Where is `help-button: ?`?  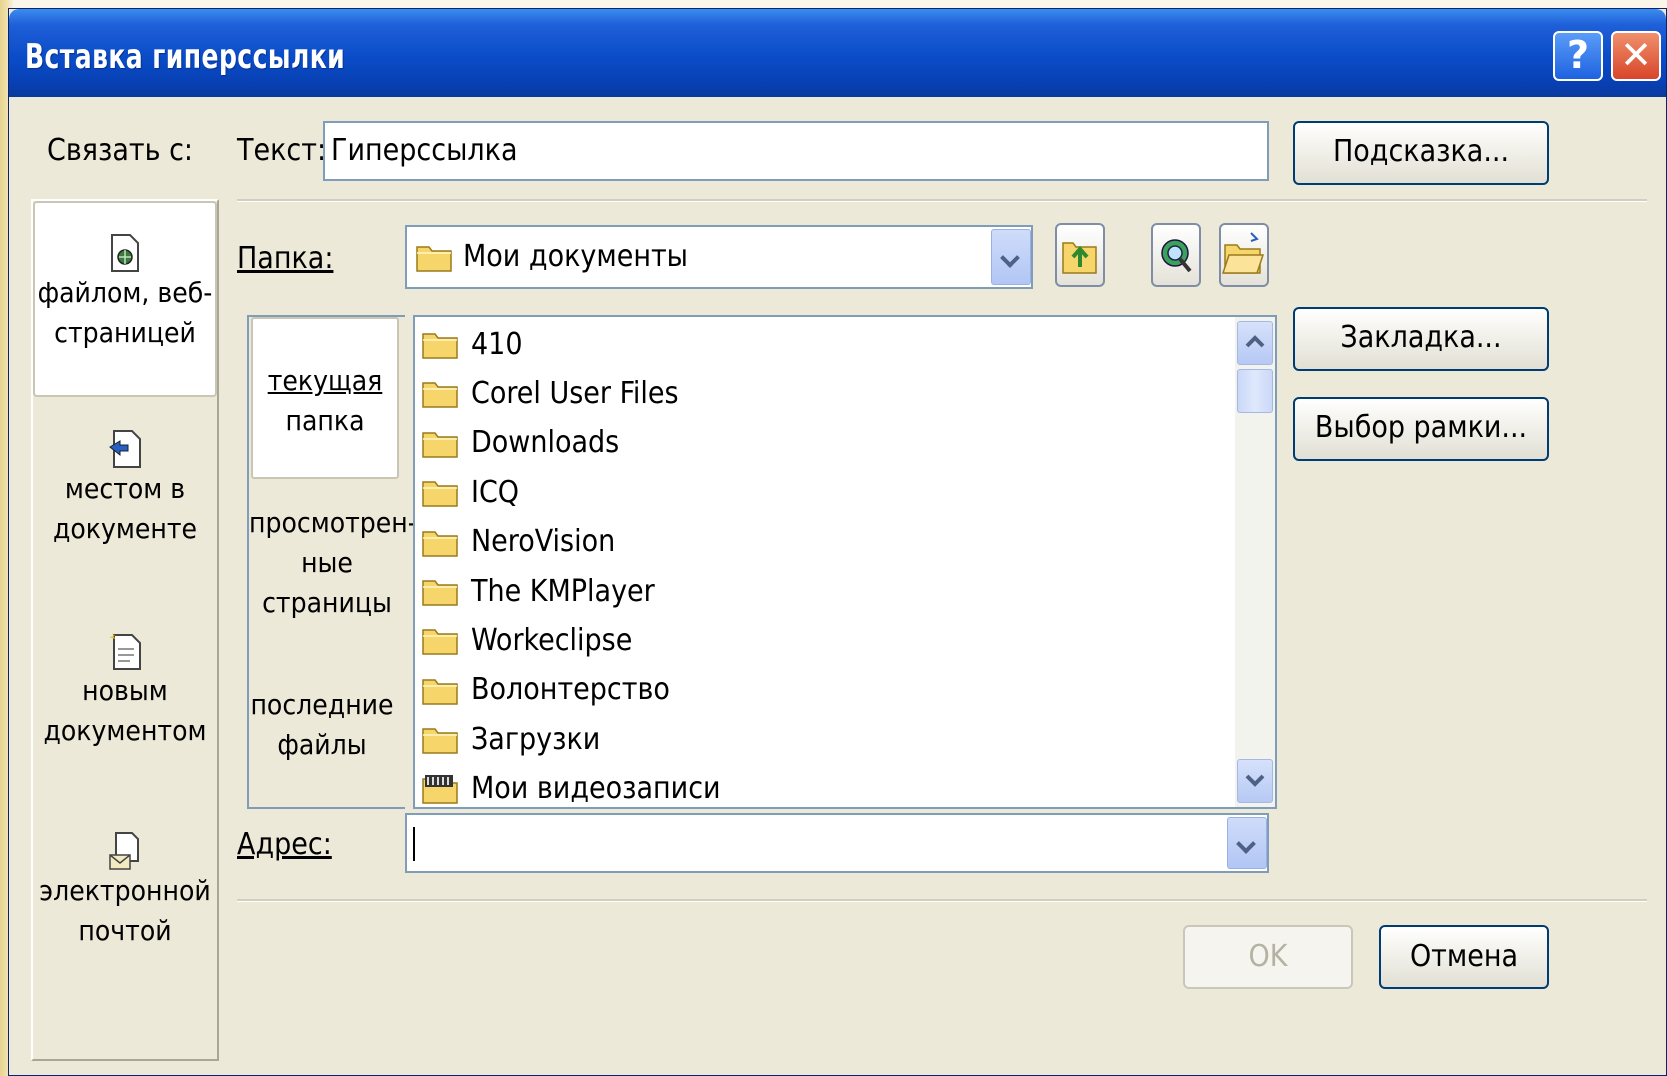 help-button: ? is located at coordinates (1578, 56).